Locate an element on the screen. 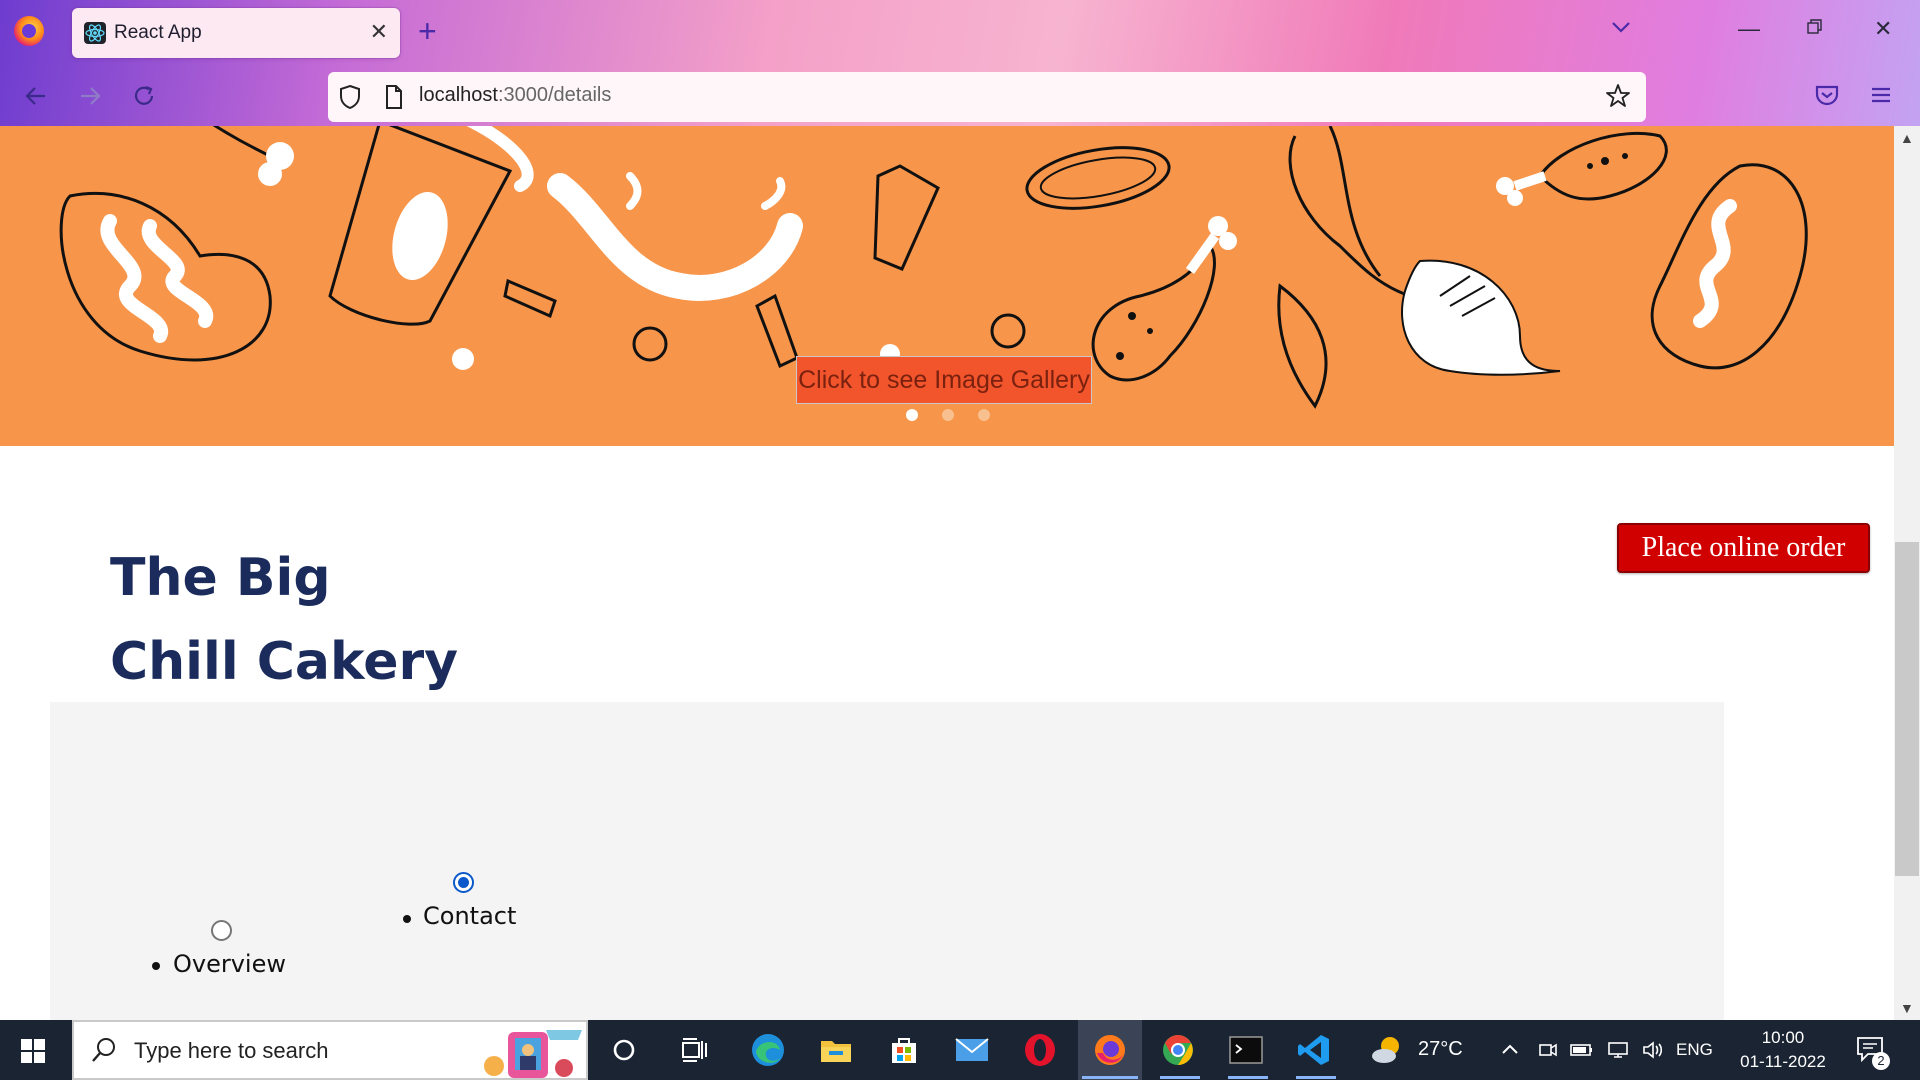 This screenshot has width=1920, height=1080. reload-icon is located at coordinates (144, 96).